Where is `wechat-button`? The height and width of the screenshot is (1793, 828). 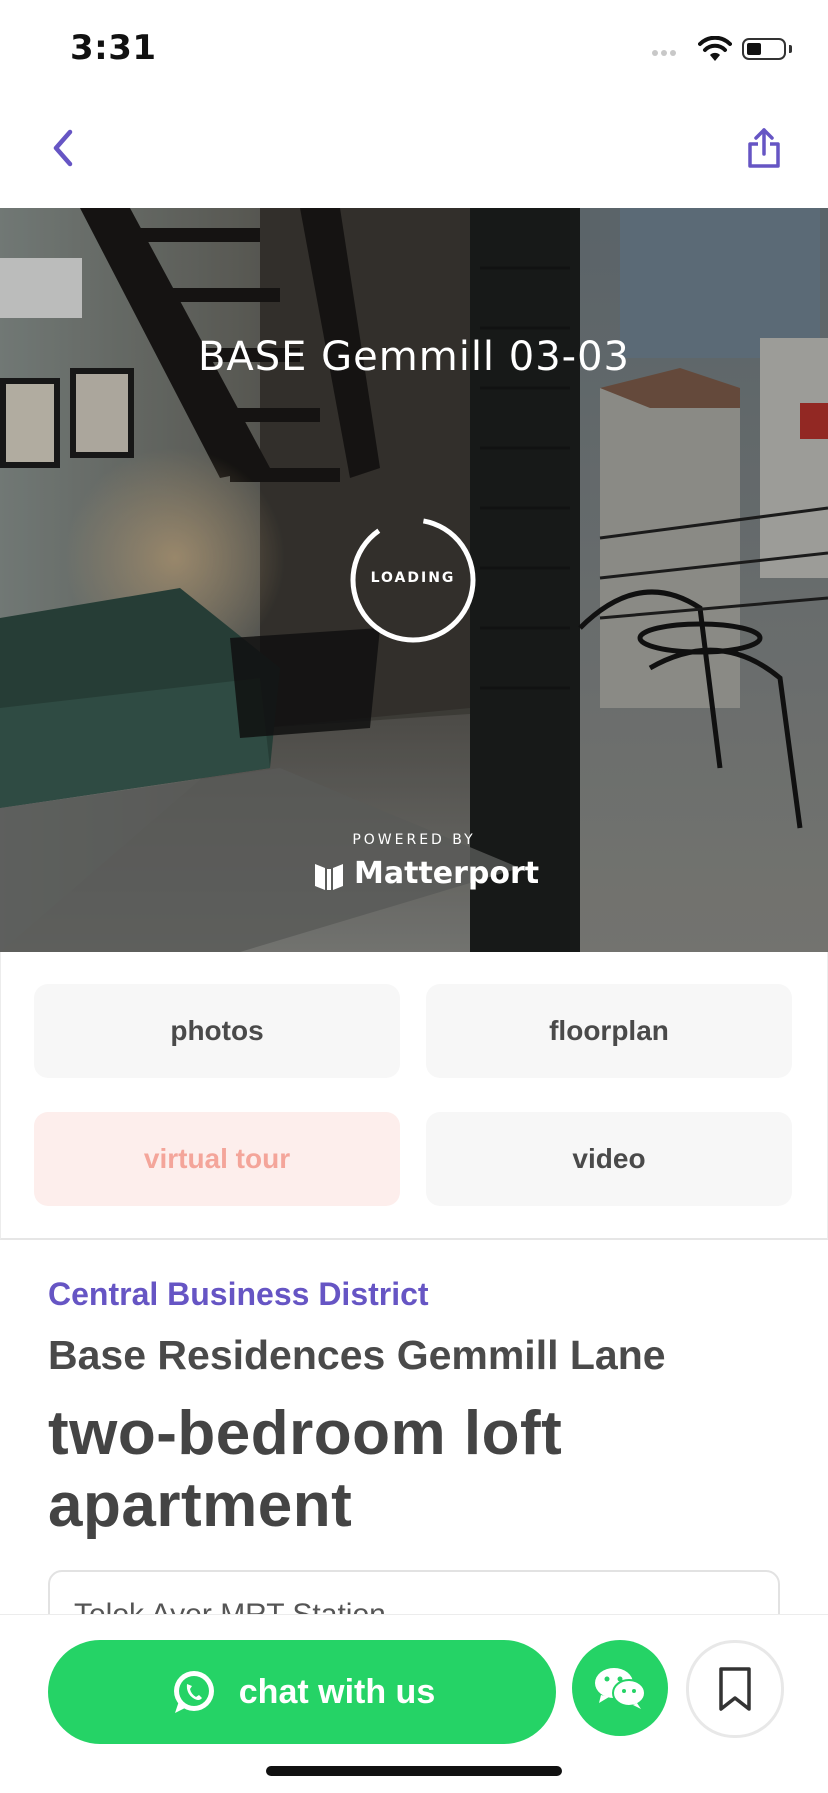 wechat-button is located at coordinates (620, 1688).